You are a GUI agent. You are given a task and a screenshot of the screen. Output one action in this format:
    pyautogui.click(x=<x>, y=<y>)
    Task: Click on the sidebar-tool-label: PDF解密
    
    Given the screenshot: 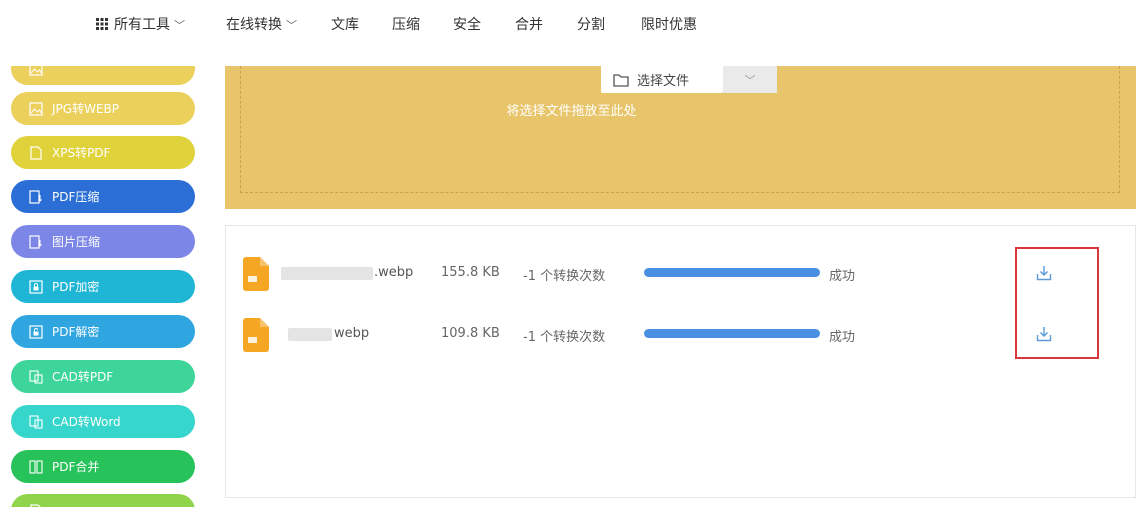 What is the action you would take?
    pyautogui.click(x=76, y=332)
    